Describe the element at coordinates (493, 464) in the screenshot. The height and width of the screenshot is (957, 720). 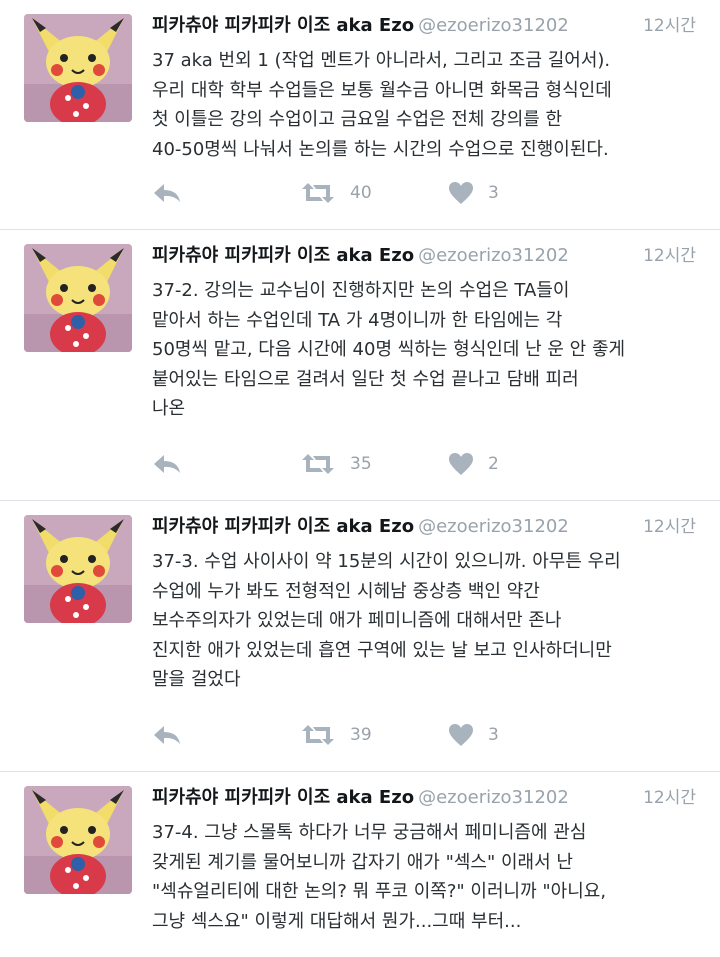
I see `like-count: 2` at that location.